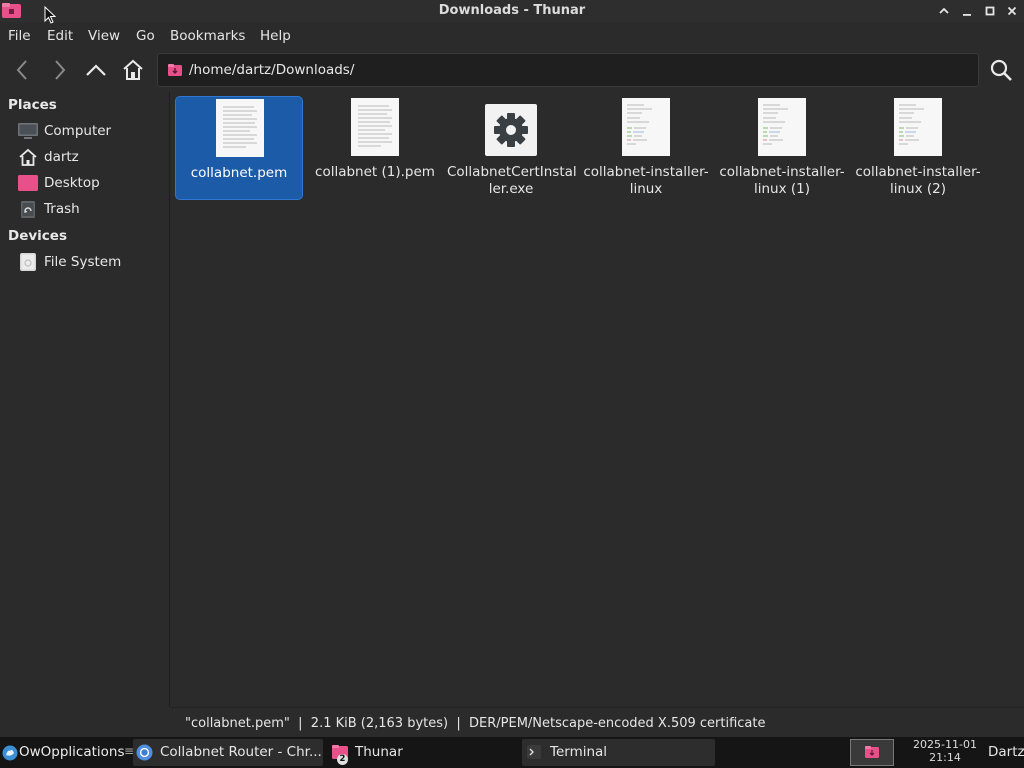 The width and height of the screenshot is (1024, 768). Describe the element at coordinates (512, 172) in the screenshot. I see `file-name-line: CollabnetCertInstal` at that location.